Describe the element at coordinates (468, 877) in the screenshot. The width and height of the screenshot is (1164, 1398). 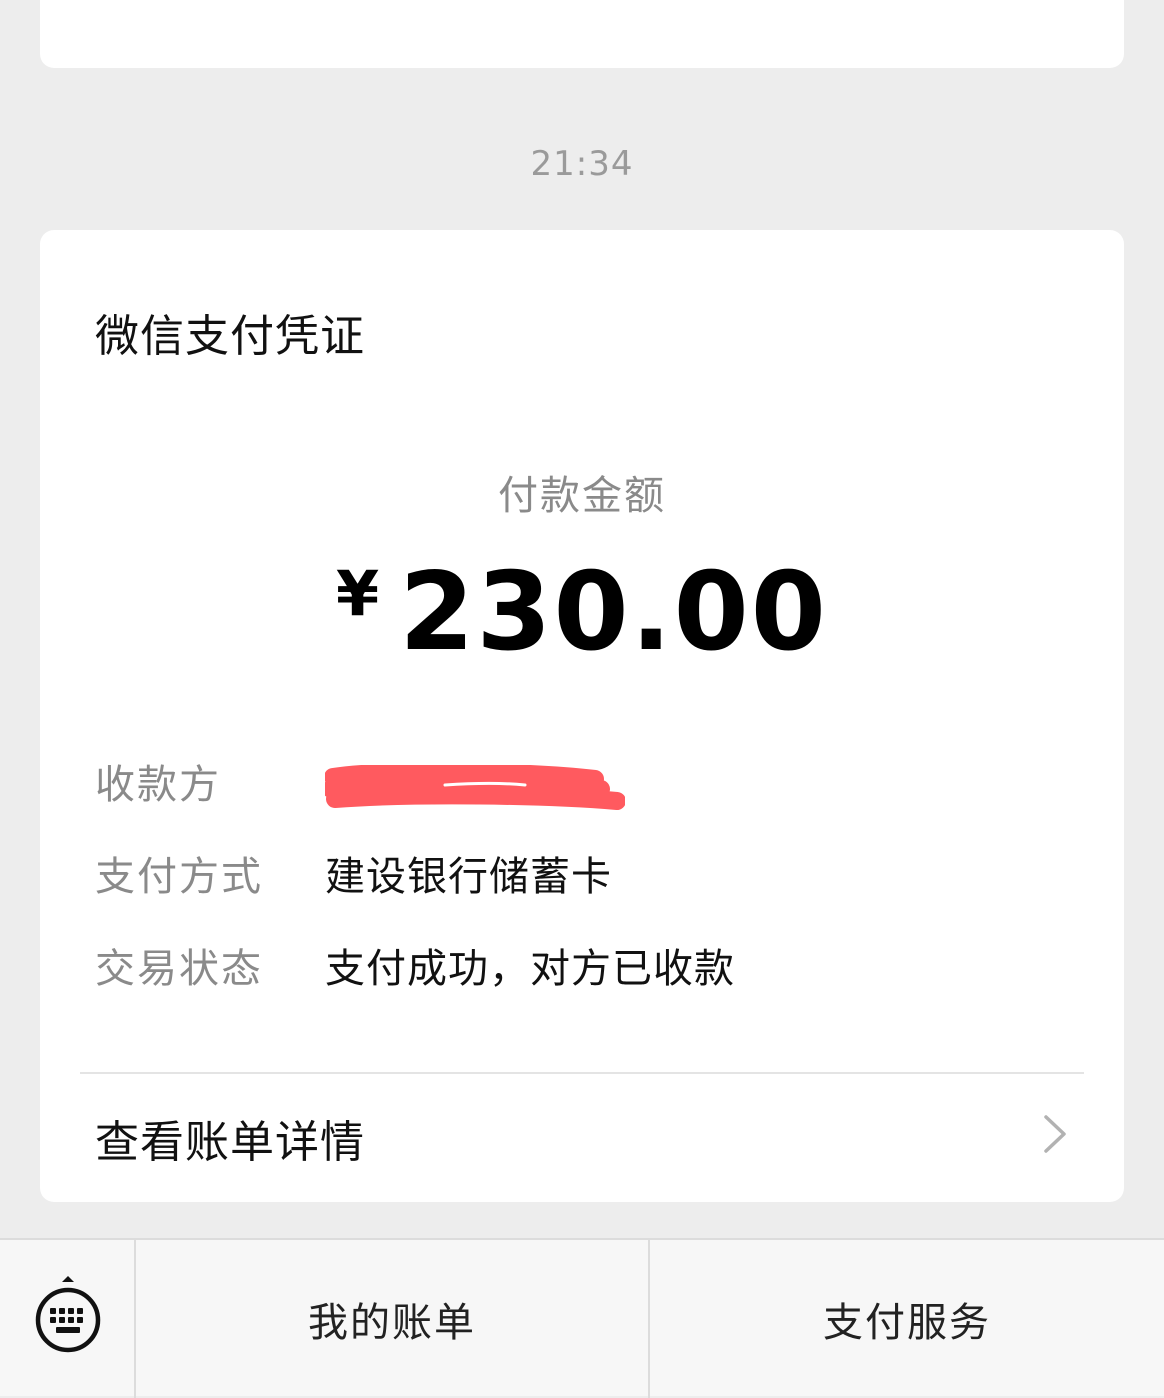
I see `payment-method-value: 建设银行储蓄卡` at that location.